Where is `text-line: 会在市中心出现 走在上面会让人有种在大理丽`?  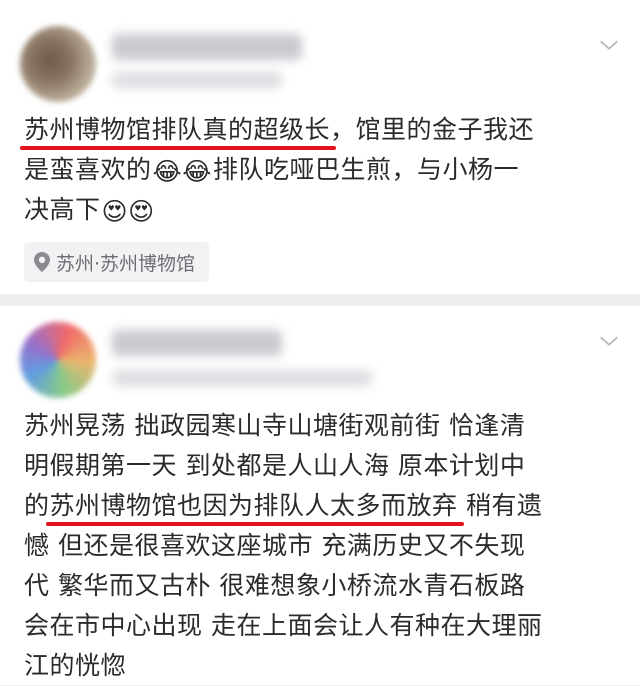
text-line: 会在市中心出现 走在上面会让人有种在大理丽 is located at coordinates (324, 626).